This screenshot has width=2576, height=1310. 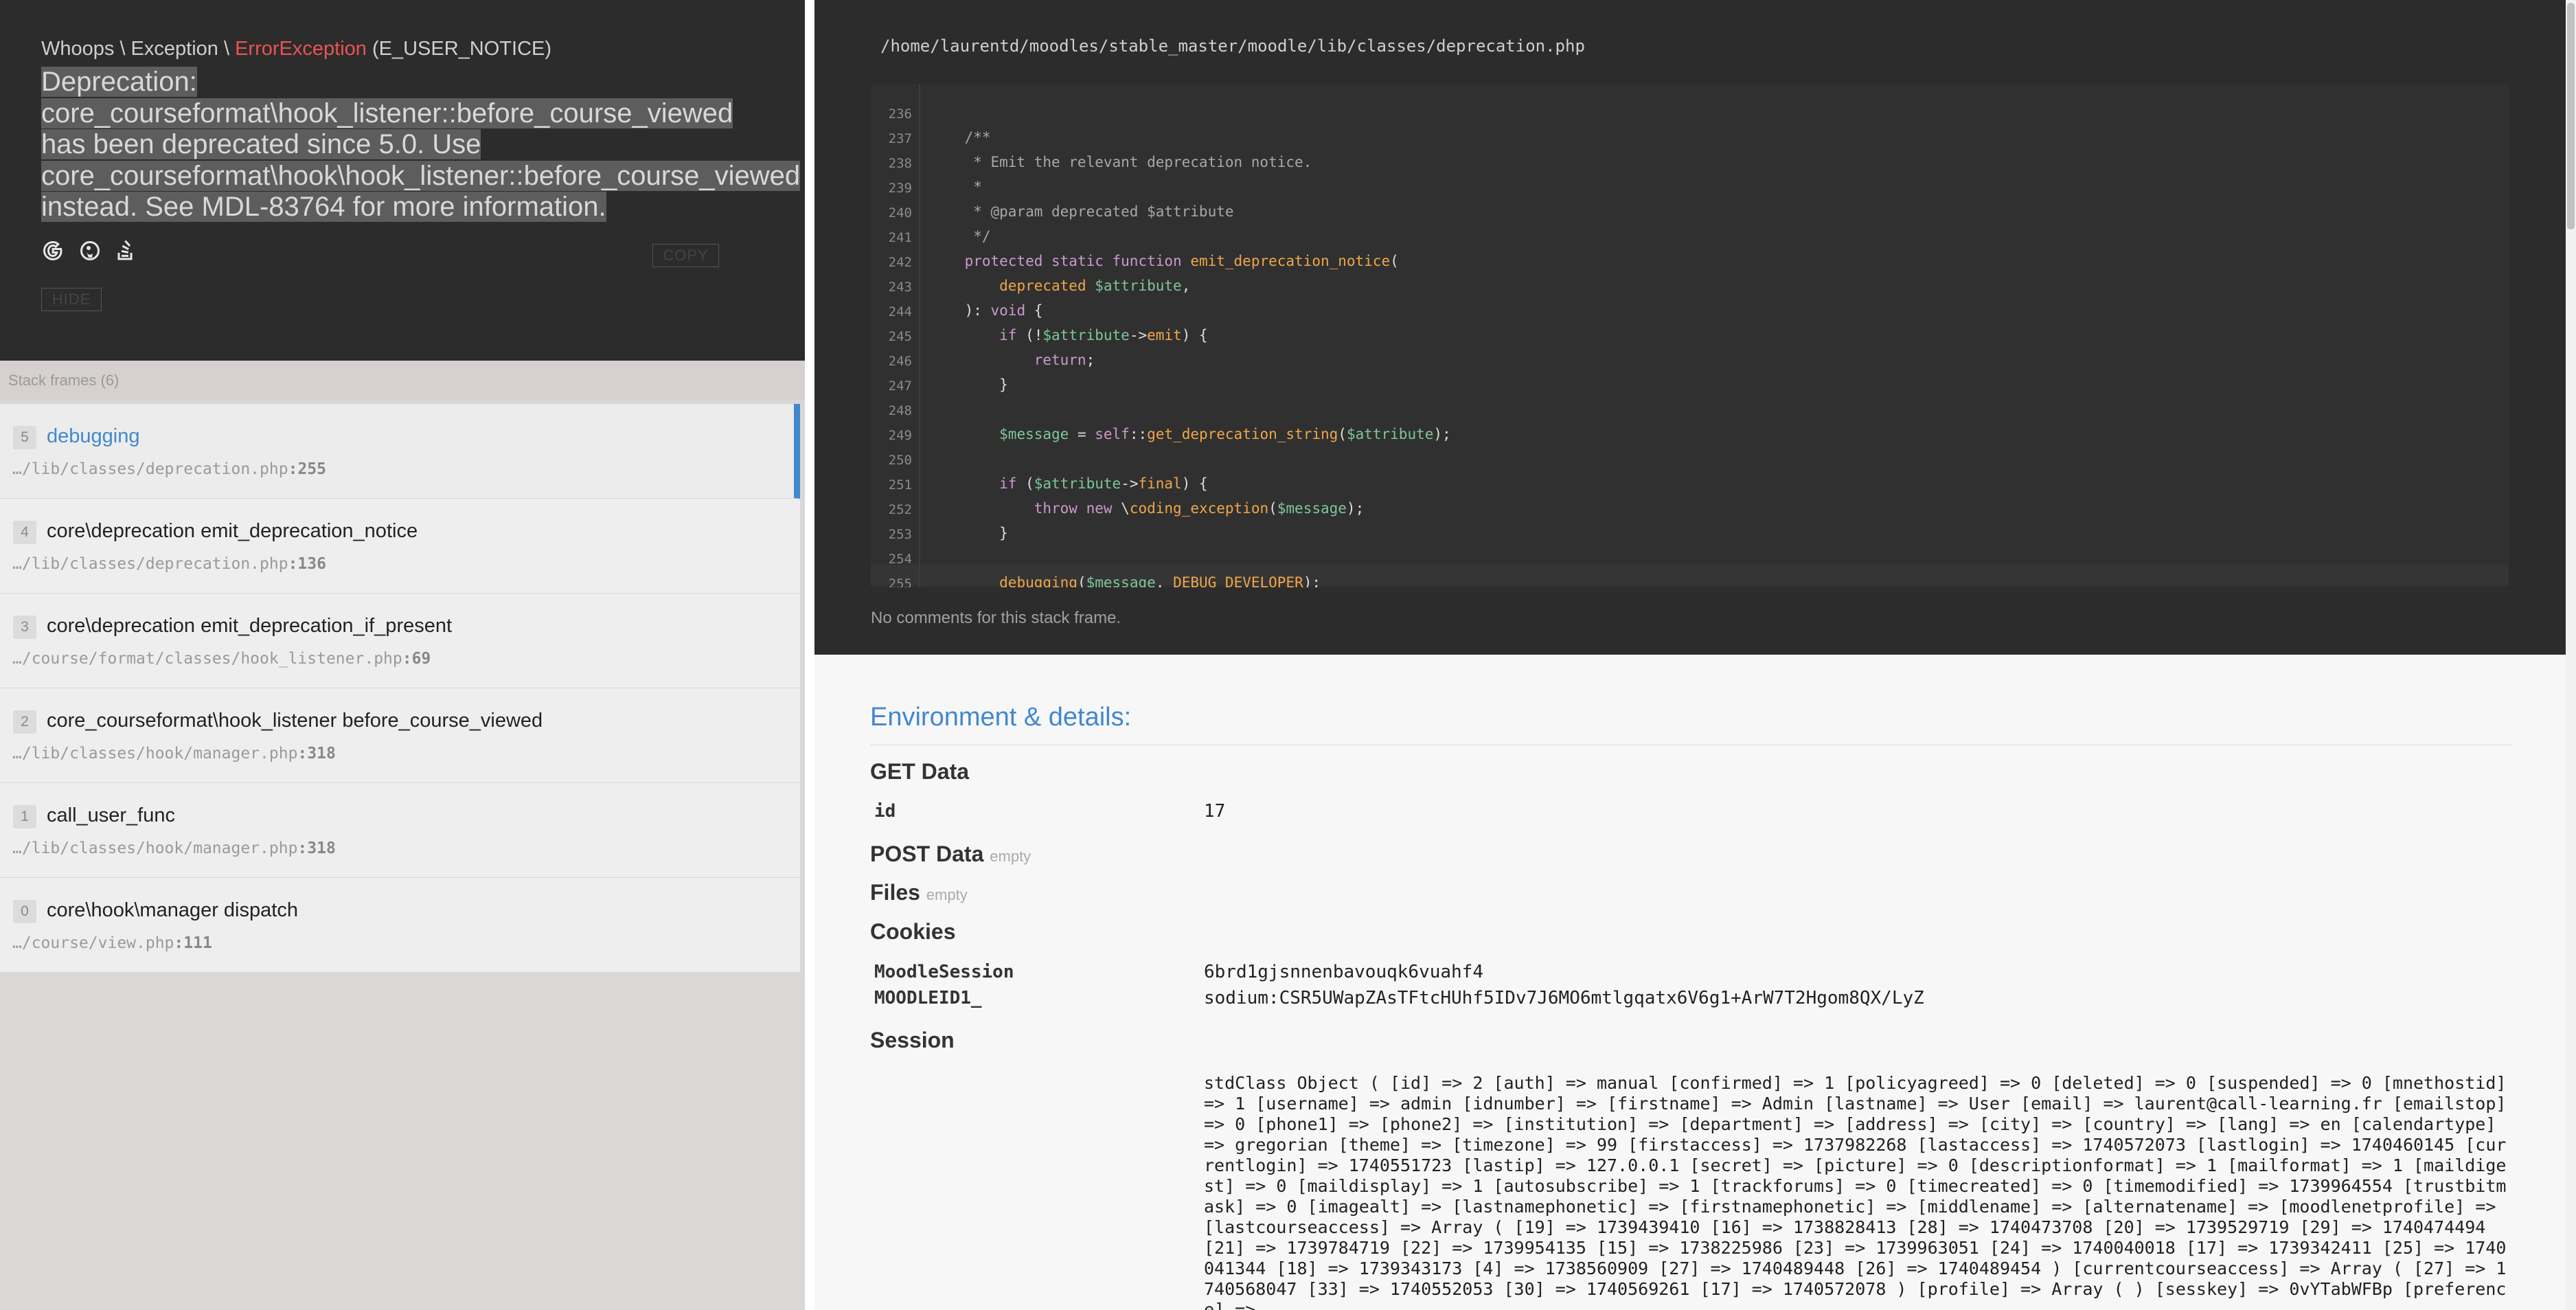 What do you see at coordinates (944, 972) in the screenshot?
I see `cookie-key: MoodleSession` at bounding box center [944, 972].